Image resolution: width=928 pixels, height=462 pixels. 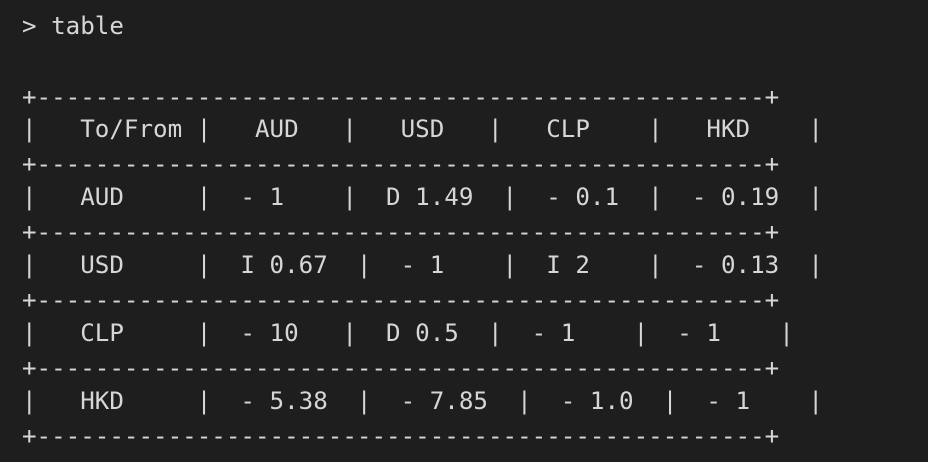 What do you see at coordinates (73, 26) in the screenshot?
I see `command-prompt: > table` at bounding box center [73, 26].